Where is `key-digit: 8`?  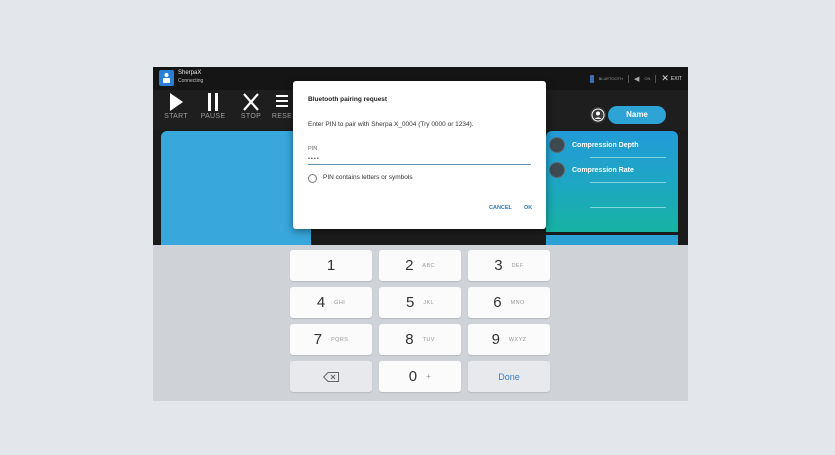 key-digit: 8 is located at coordinates (409, 339).